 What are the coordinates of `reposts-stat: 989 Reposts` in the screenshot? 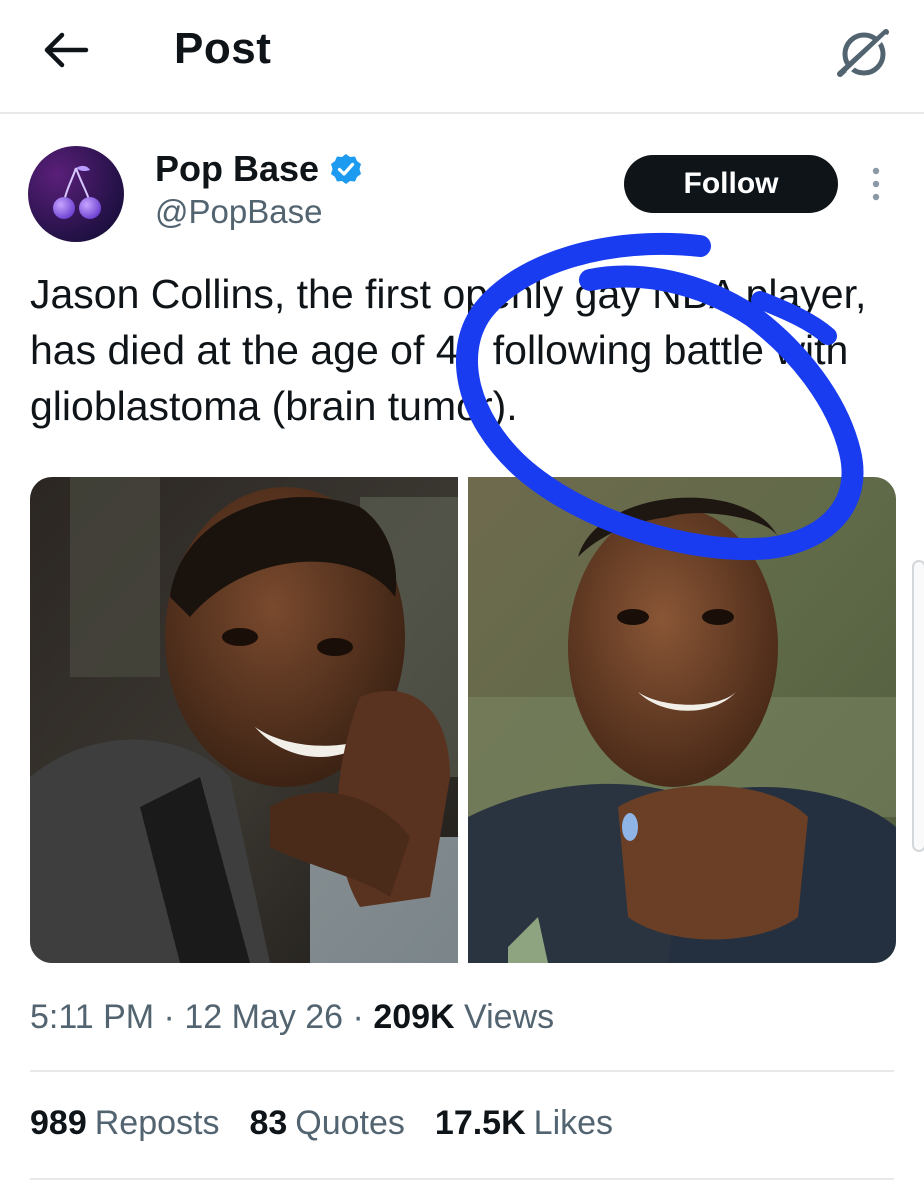 It's located at (124, 1123).